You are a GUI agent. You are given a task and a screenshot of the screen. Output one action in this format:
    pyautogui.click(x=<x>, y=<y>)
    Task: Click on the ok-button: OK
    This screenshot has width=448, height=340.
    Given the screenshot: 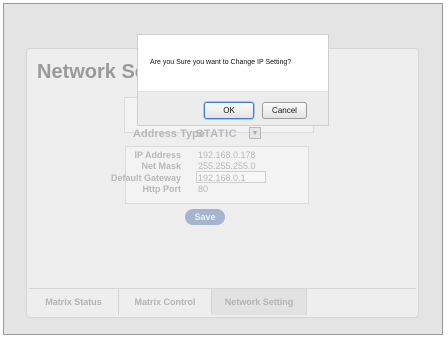 What is the action you would take?
    pyautogui.click(x=229, y=110)
    